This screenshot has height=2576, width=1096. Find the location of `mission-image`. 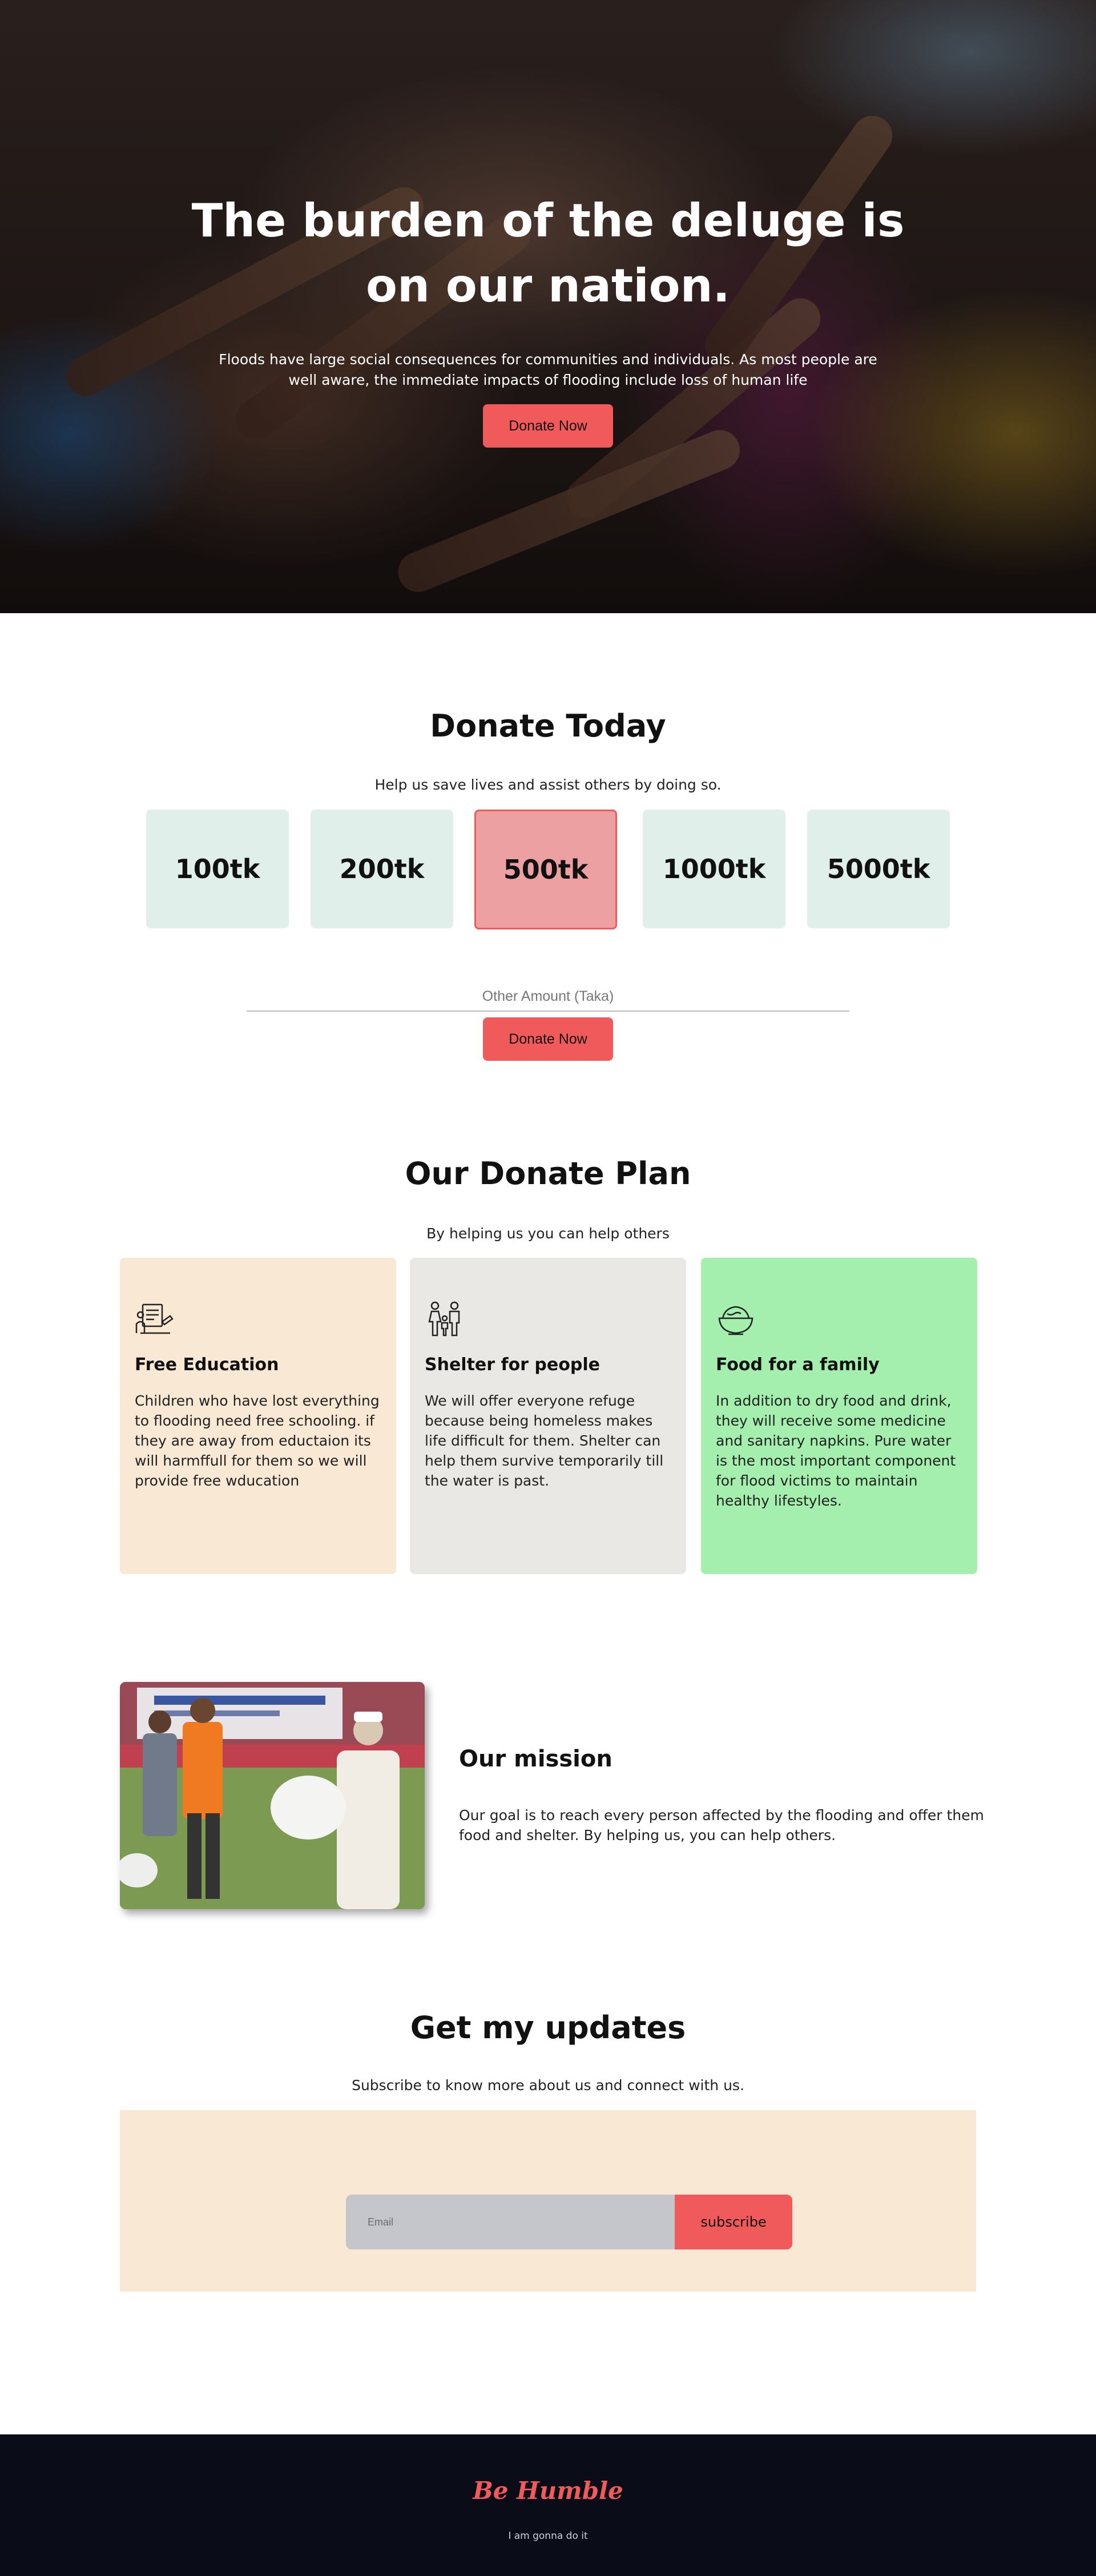

mission-image is located at coordinates (272, 1795).